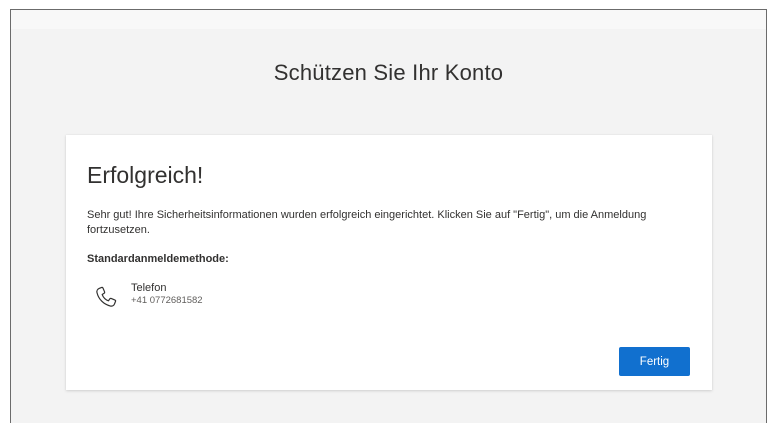 The height and width of the screenshot is (423, 769). Describe the element at coordinates (654, 361) in the screenshot. I see `done-button: Fertig` at that location.